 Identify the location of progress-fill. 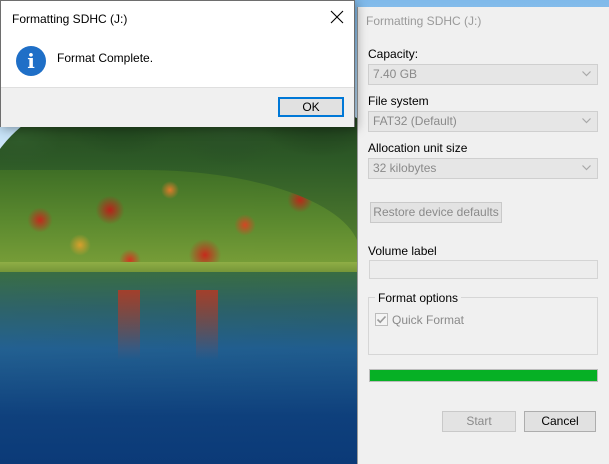
(483, 375).